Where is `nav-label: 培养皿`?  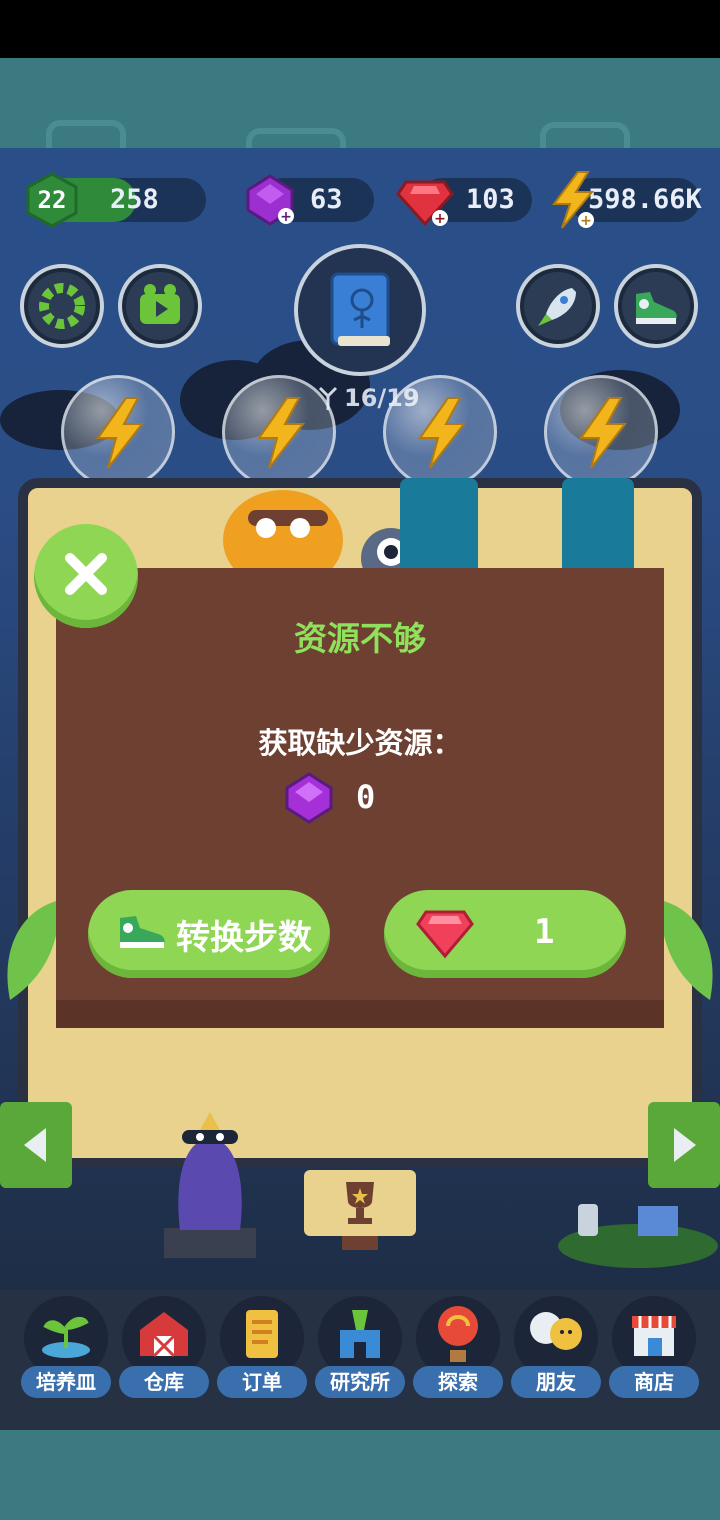 nav-label: 培养皿 is located at coordinates (66, 1382).